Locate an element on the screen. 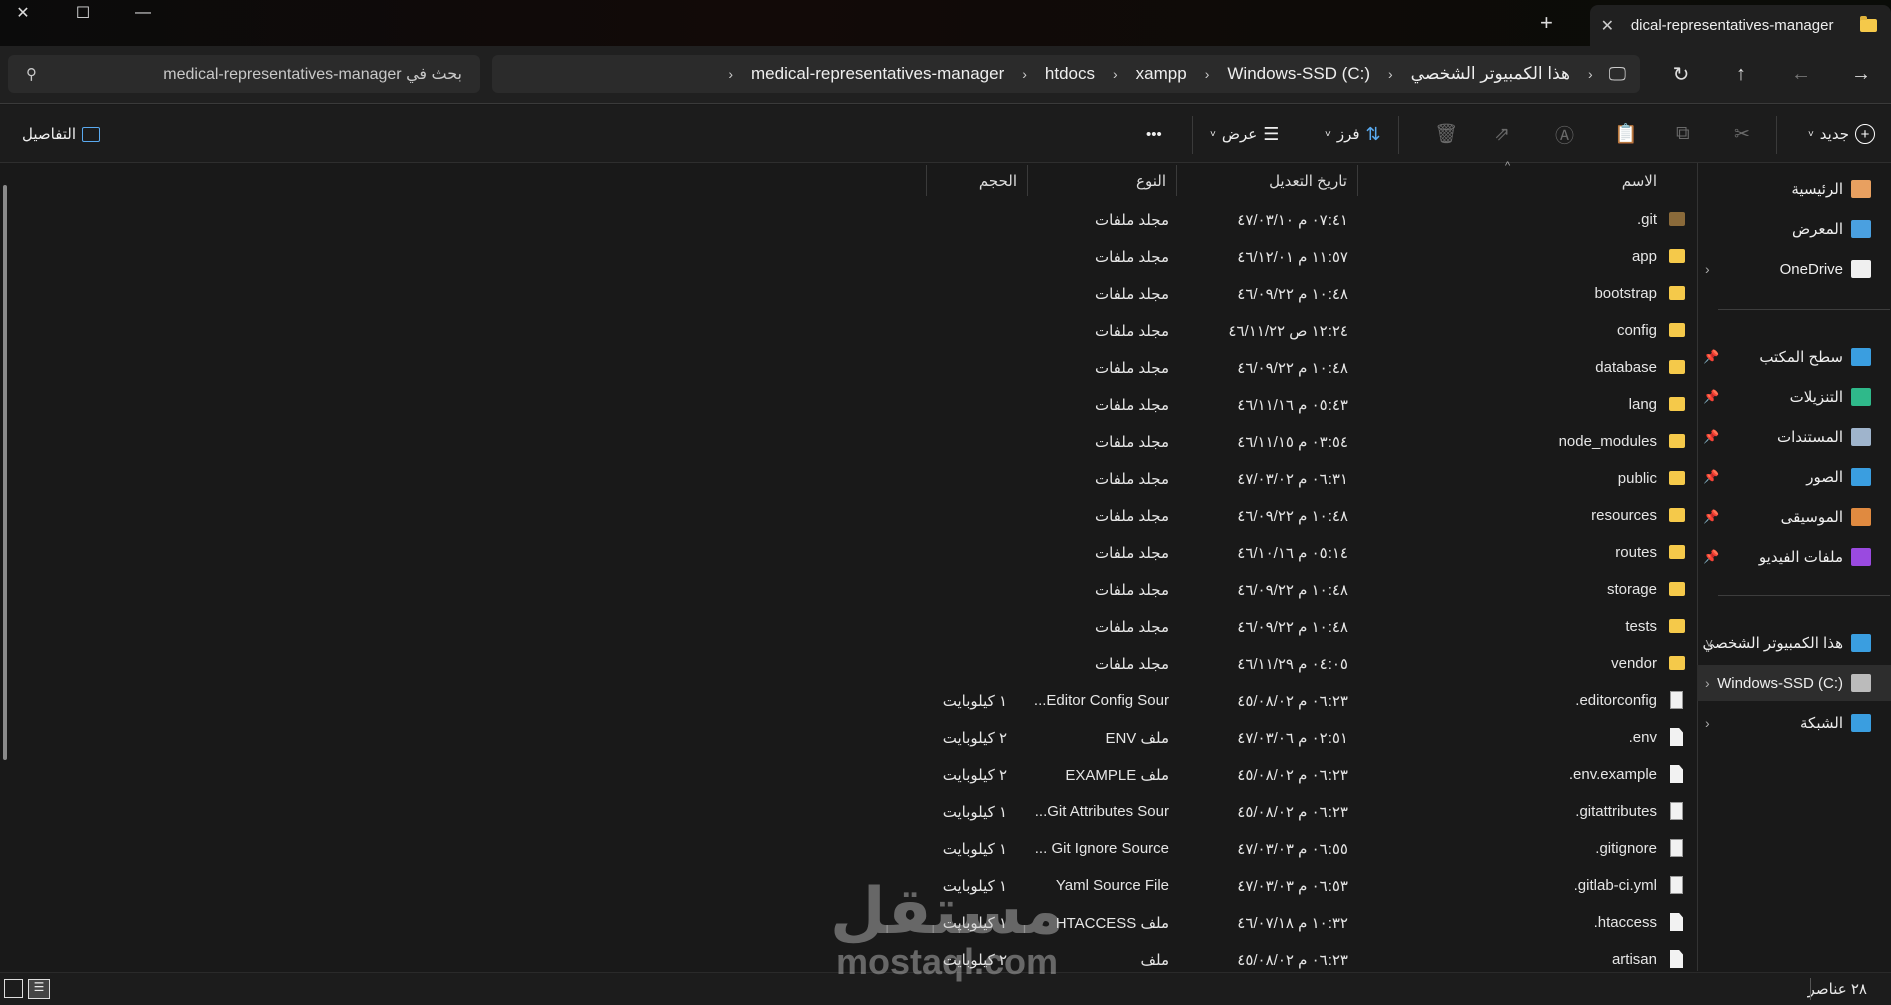  close-window-button: ✕ is located at coordinates (23, 13).